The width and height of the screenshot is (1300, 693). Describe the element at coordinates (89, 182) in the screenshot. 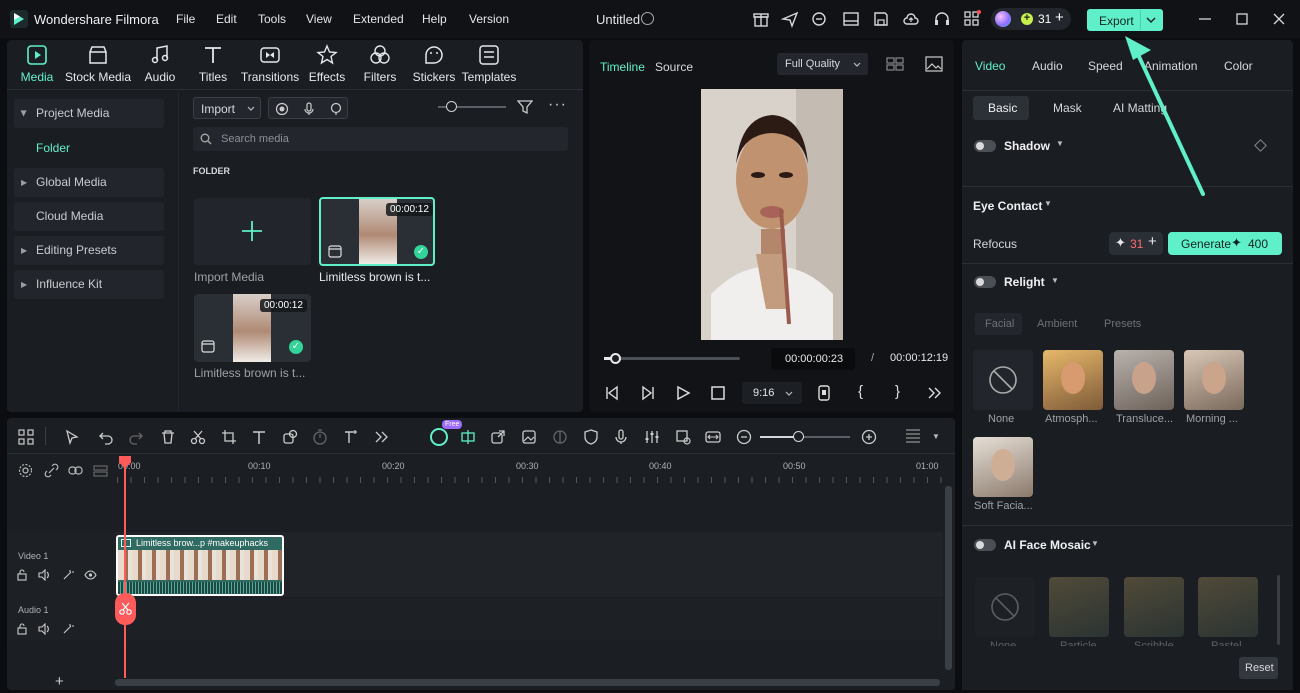

I see `sidebar-item-global-media: ▶ Global Media` at that location.